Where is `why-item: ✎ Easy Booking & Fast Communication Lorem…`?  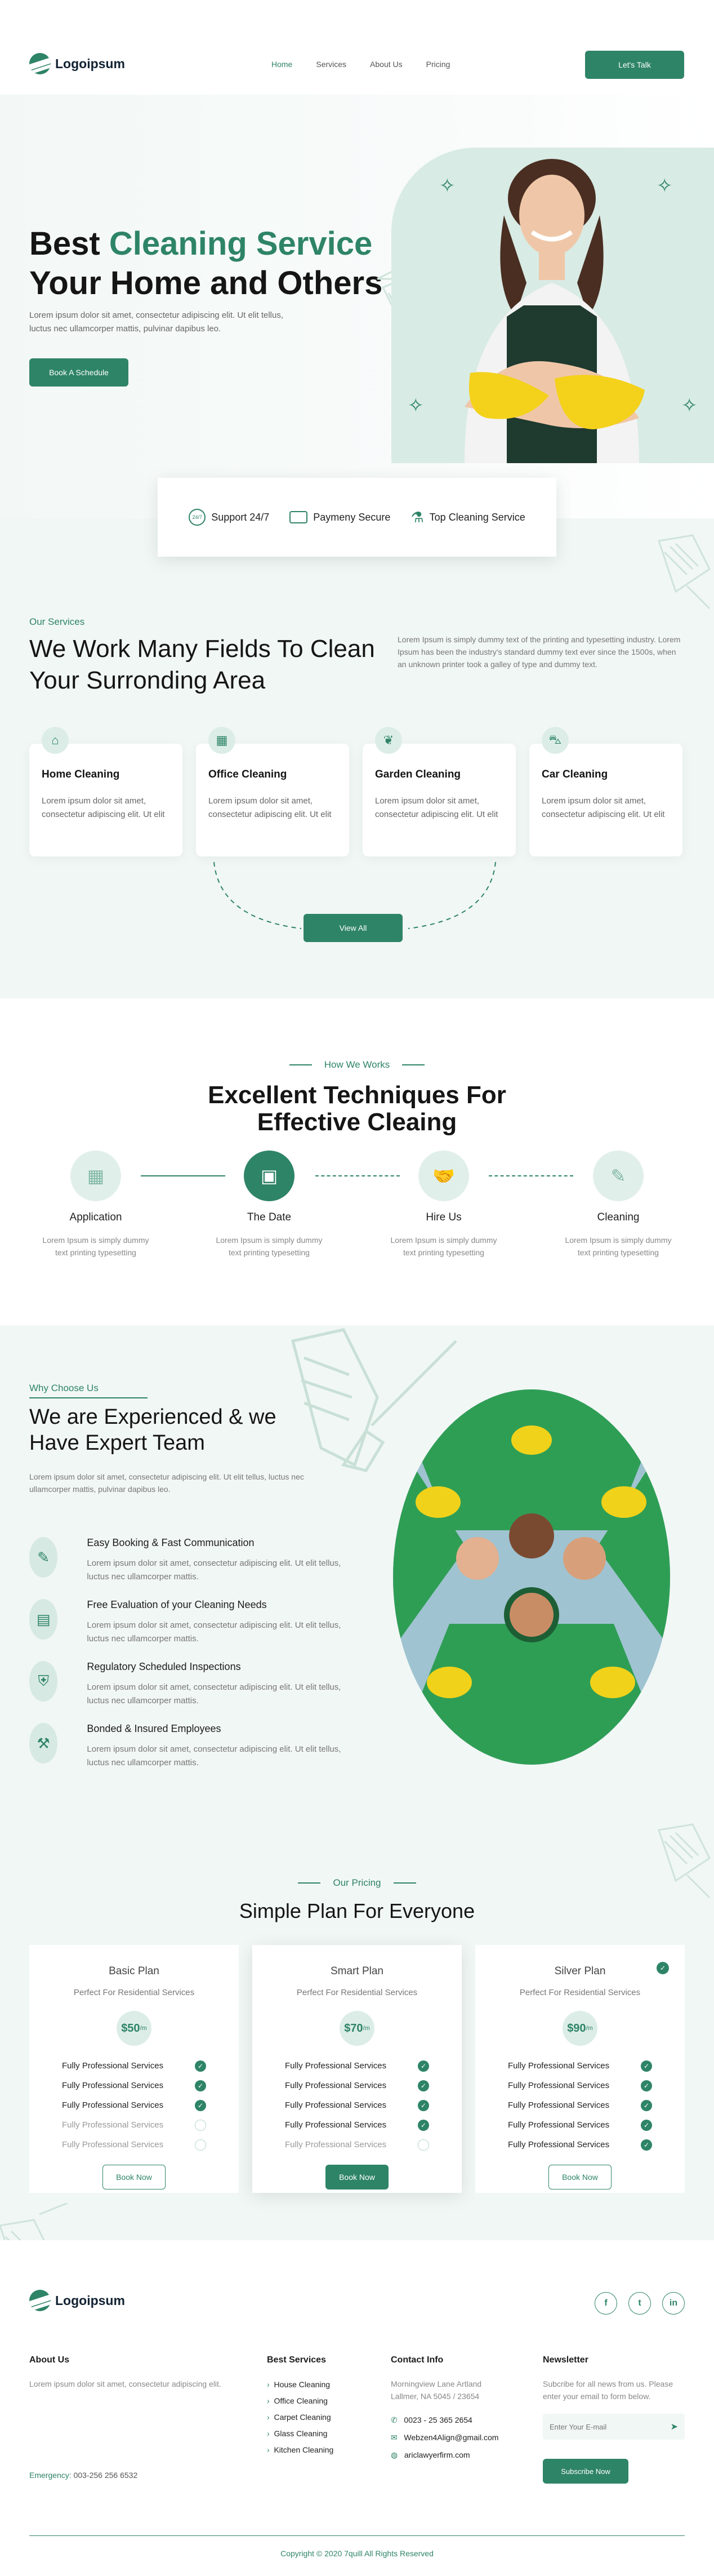
why-item: ✎ Easy Booking & Fast Communication Lorem… is located at coordinates (187, 1560).